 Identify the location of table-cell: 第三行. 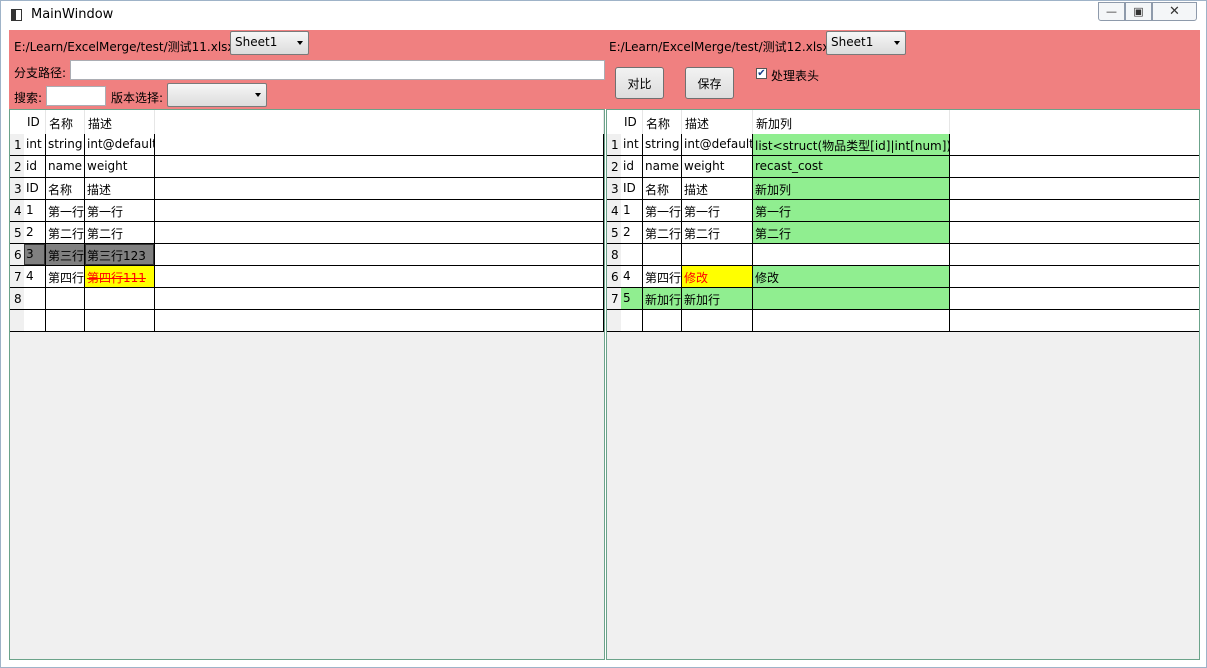
(65, 254).